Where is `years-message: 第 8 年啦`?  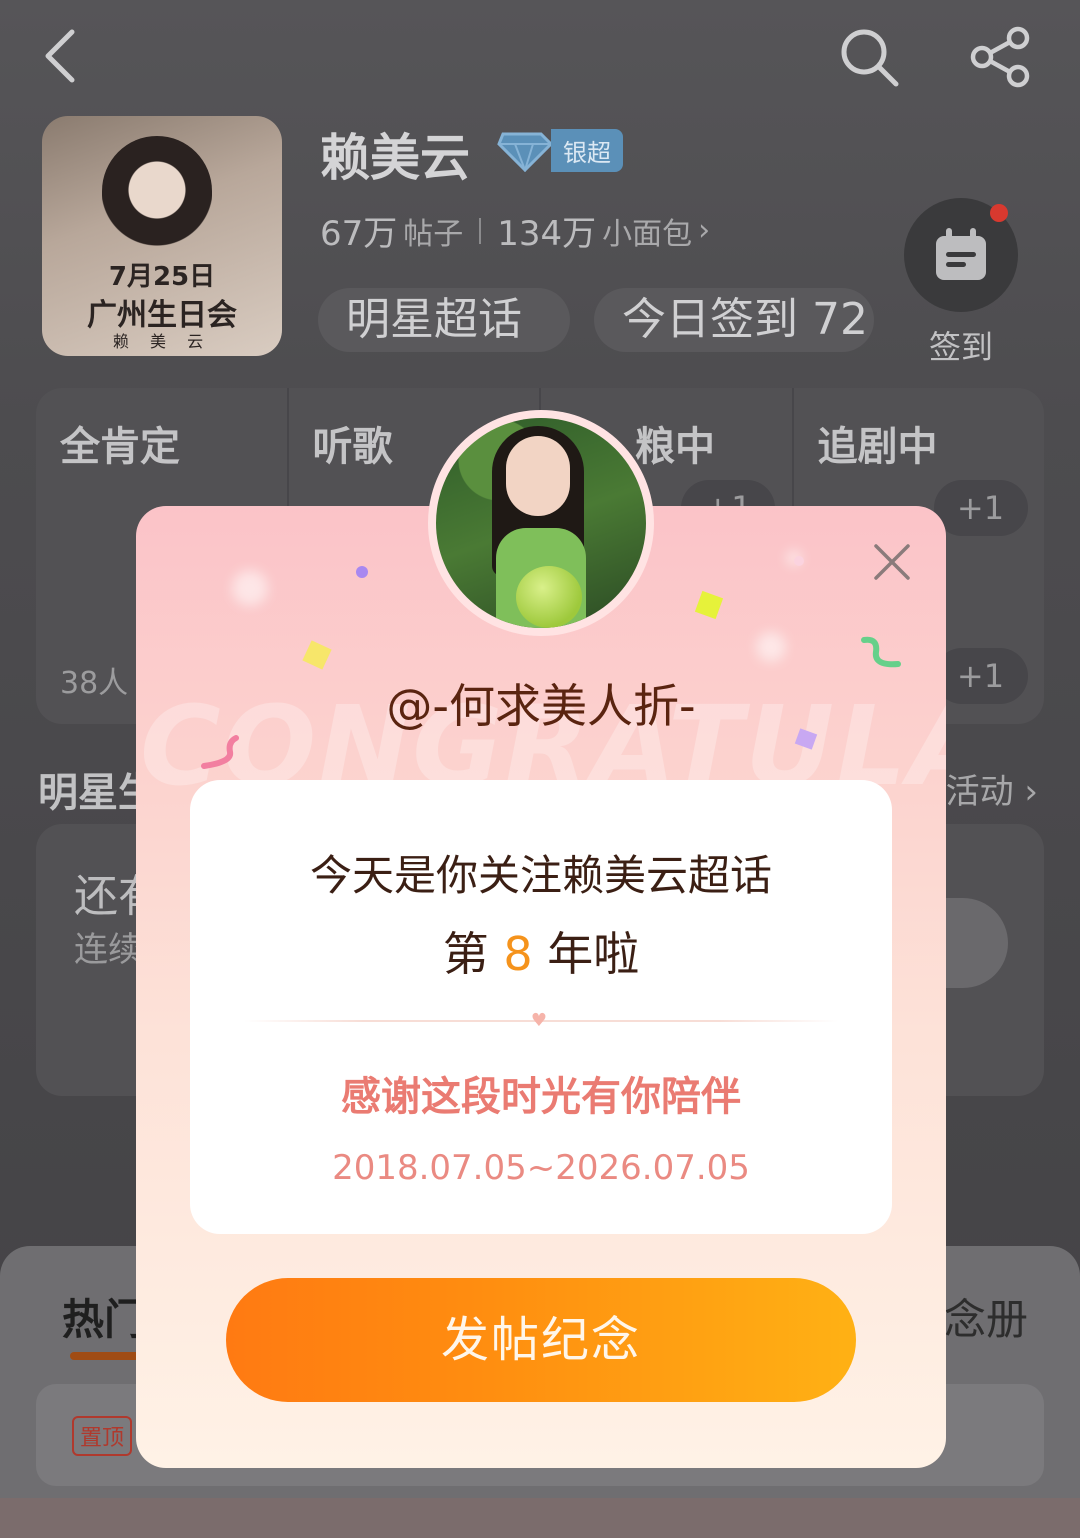 years-message: 第 8 年啦 is located at coordinates (541, 951).